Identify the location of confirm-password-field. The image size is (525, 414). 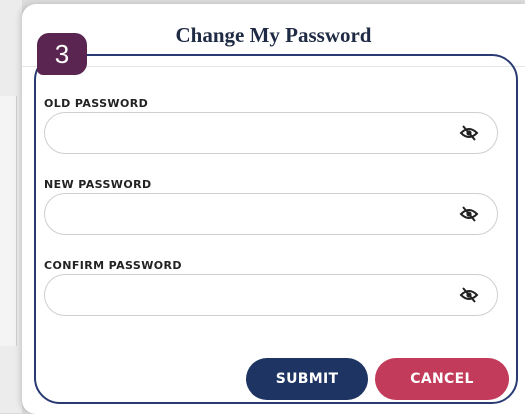
(271, 295).